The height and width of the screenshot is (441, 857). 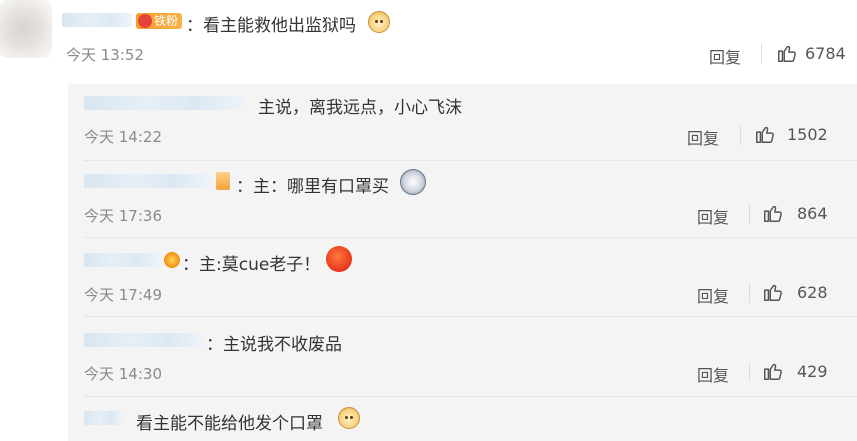 What do you see at coordinates (123, 216) in the screenshot?
I see `reply-time: 今天 17:36` at bounding box center [123, 216].